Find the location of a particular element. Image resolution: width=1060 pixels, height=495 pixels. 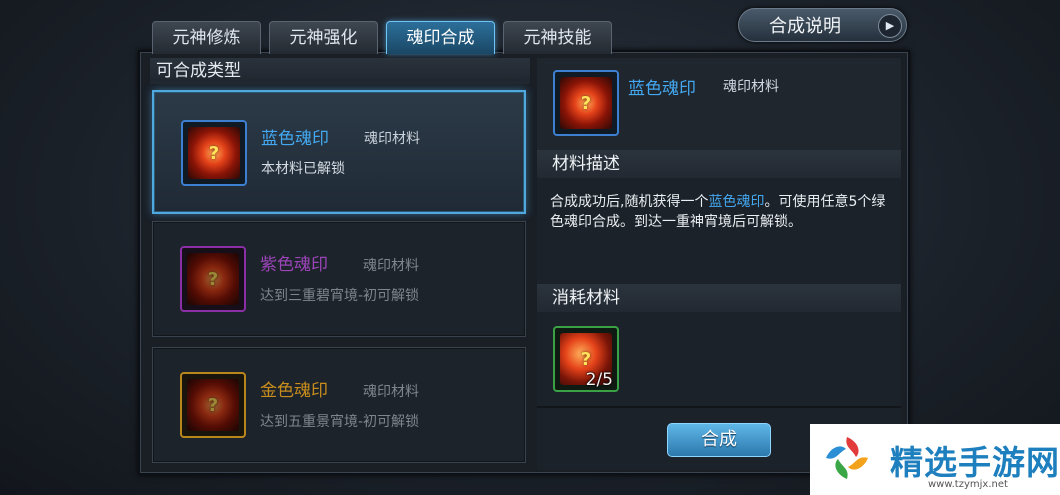

play-triangle-icon: ▶ is located at coordinates (890, 26).